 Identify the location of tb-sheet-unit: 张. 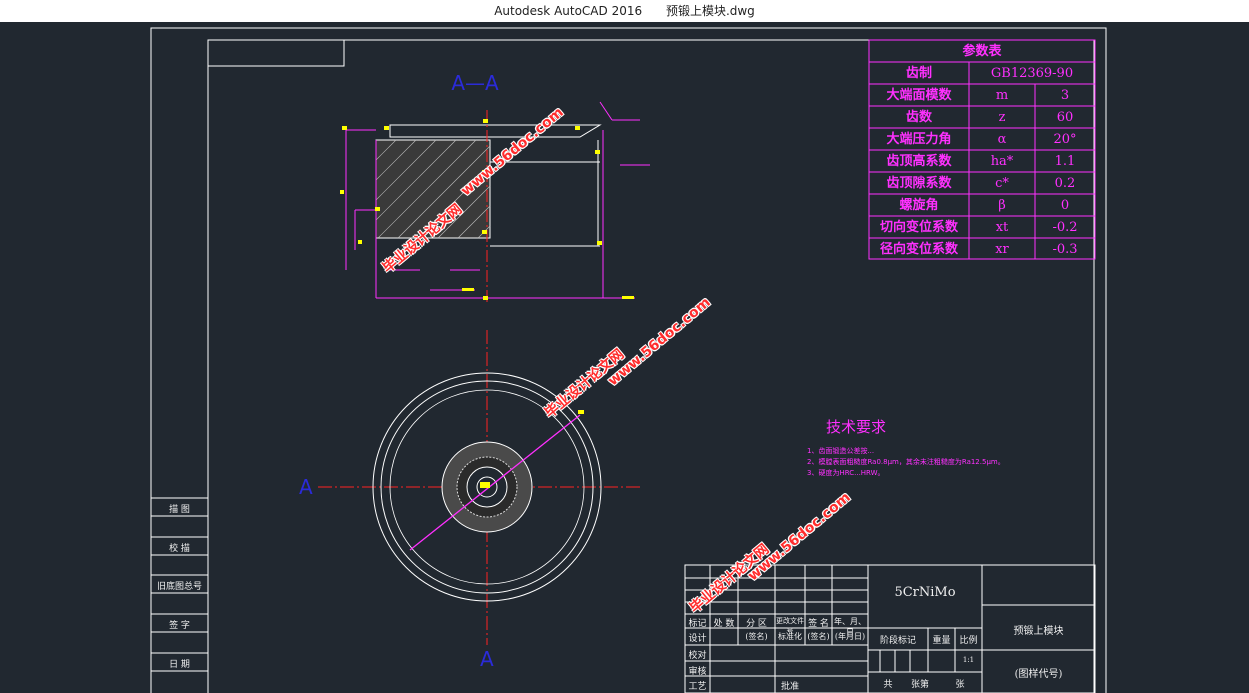
(960, 685).